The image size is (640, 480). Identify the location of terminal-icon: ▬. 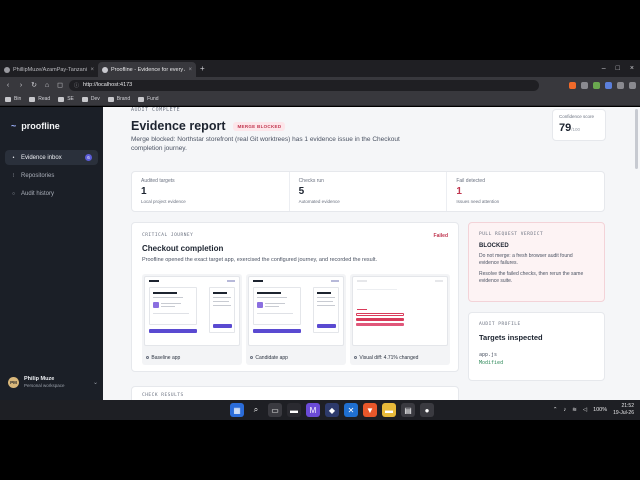
(294, 410).